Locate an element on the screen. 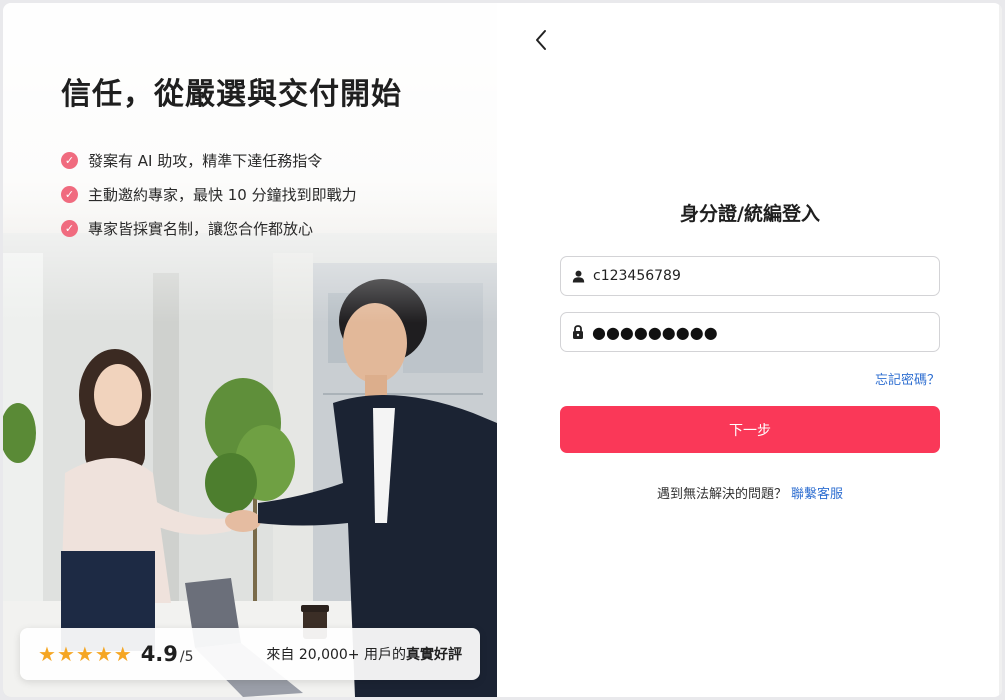 The height and width of the screenshot is (700, 1005). user-icon is located at coordinates (578, 276).